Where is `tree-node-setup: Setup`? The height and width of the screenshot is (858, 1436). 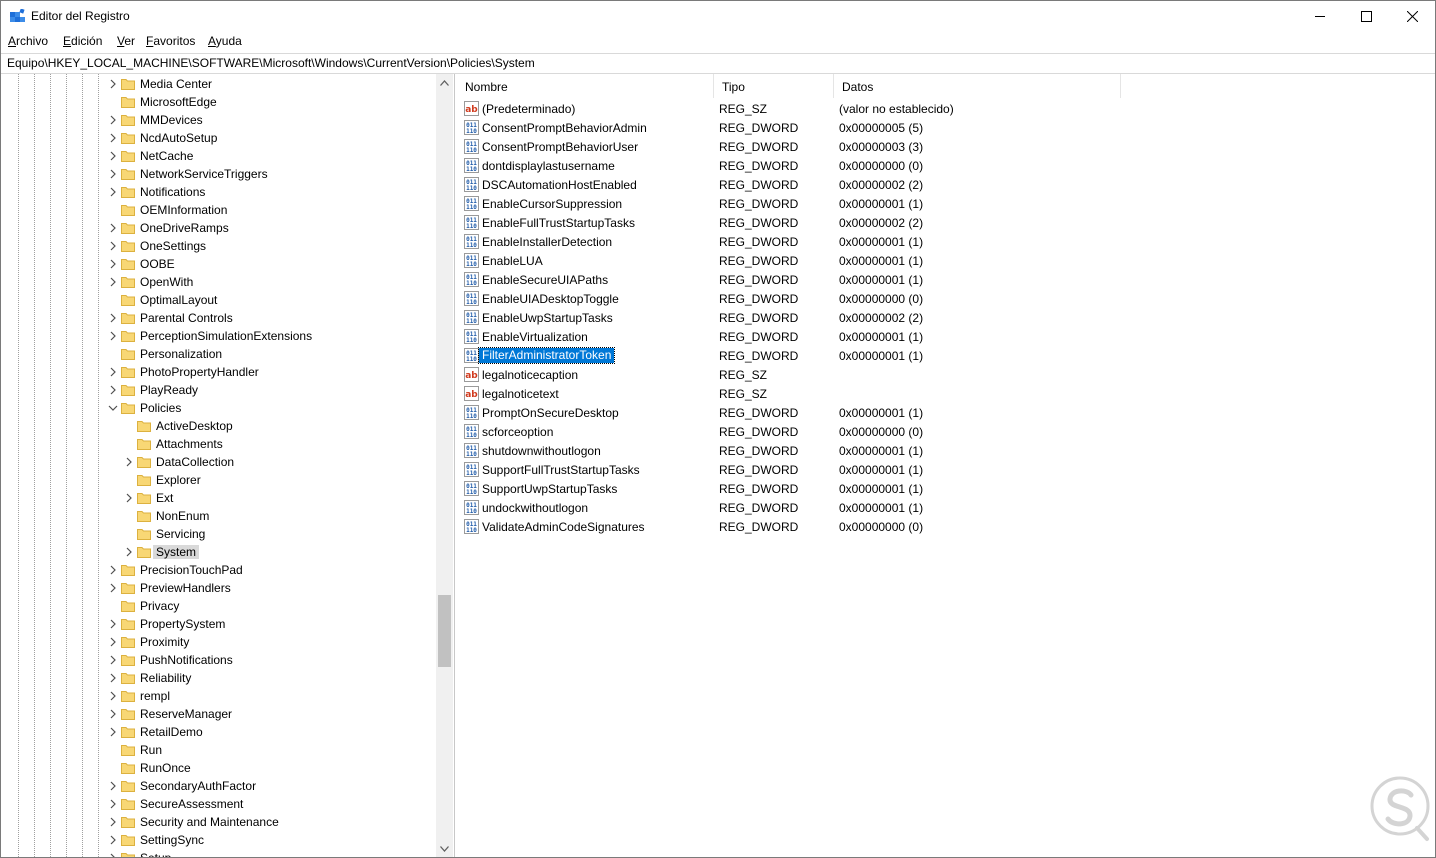 tree-node-setup: Setup is located at coordinates (218, 853).